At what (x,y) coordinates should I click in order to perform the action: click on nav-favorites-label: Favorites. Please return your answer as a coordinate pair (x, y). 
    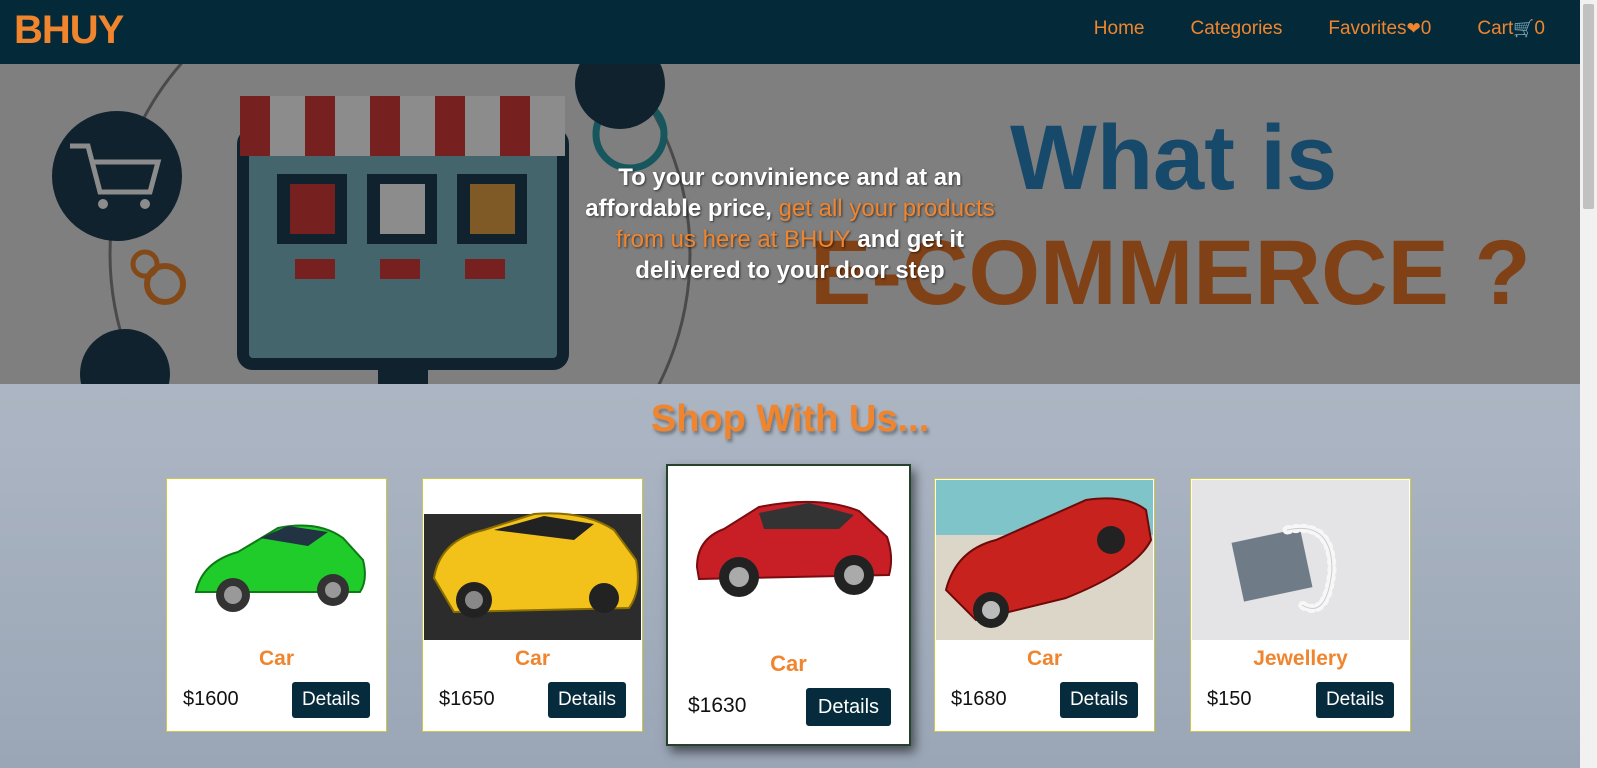
    Looking at the image, I should click on (1367, 28).